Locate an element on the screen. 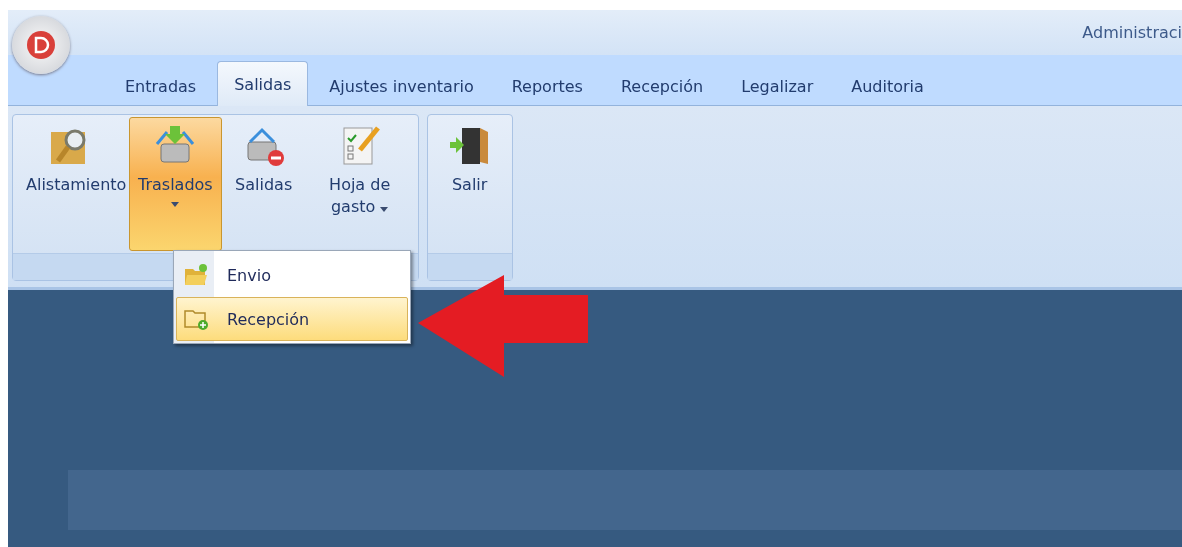 The width and height of the screenshot is (1182, 547). ribbon-tab: Legalizar is located at coordinates (777, 85).